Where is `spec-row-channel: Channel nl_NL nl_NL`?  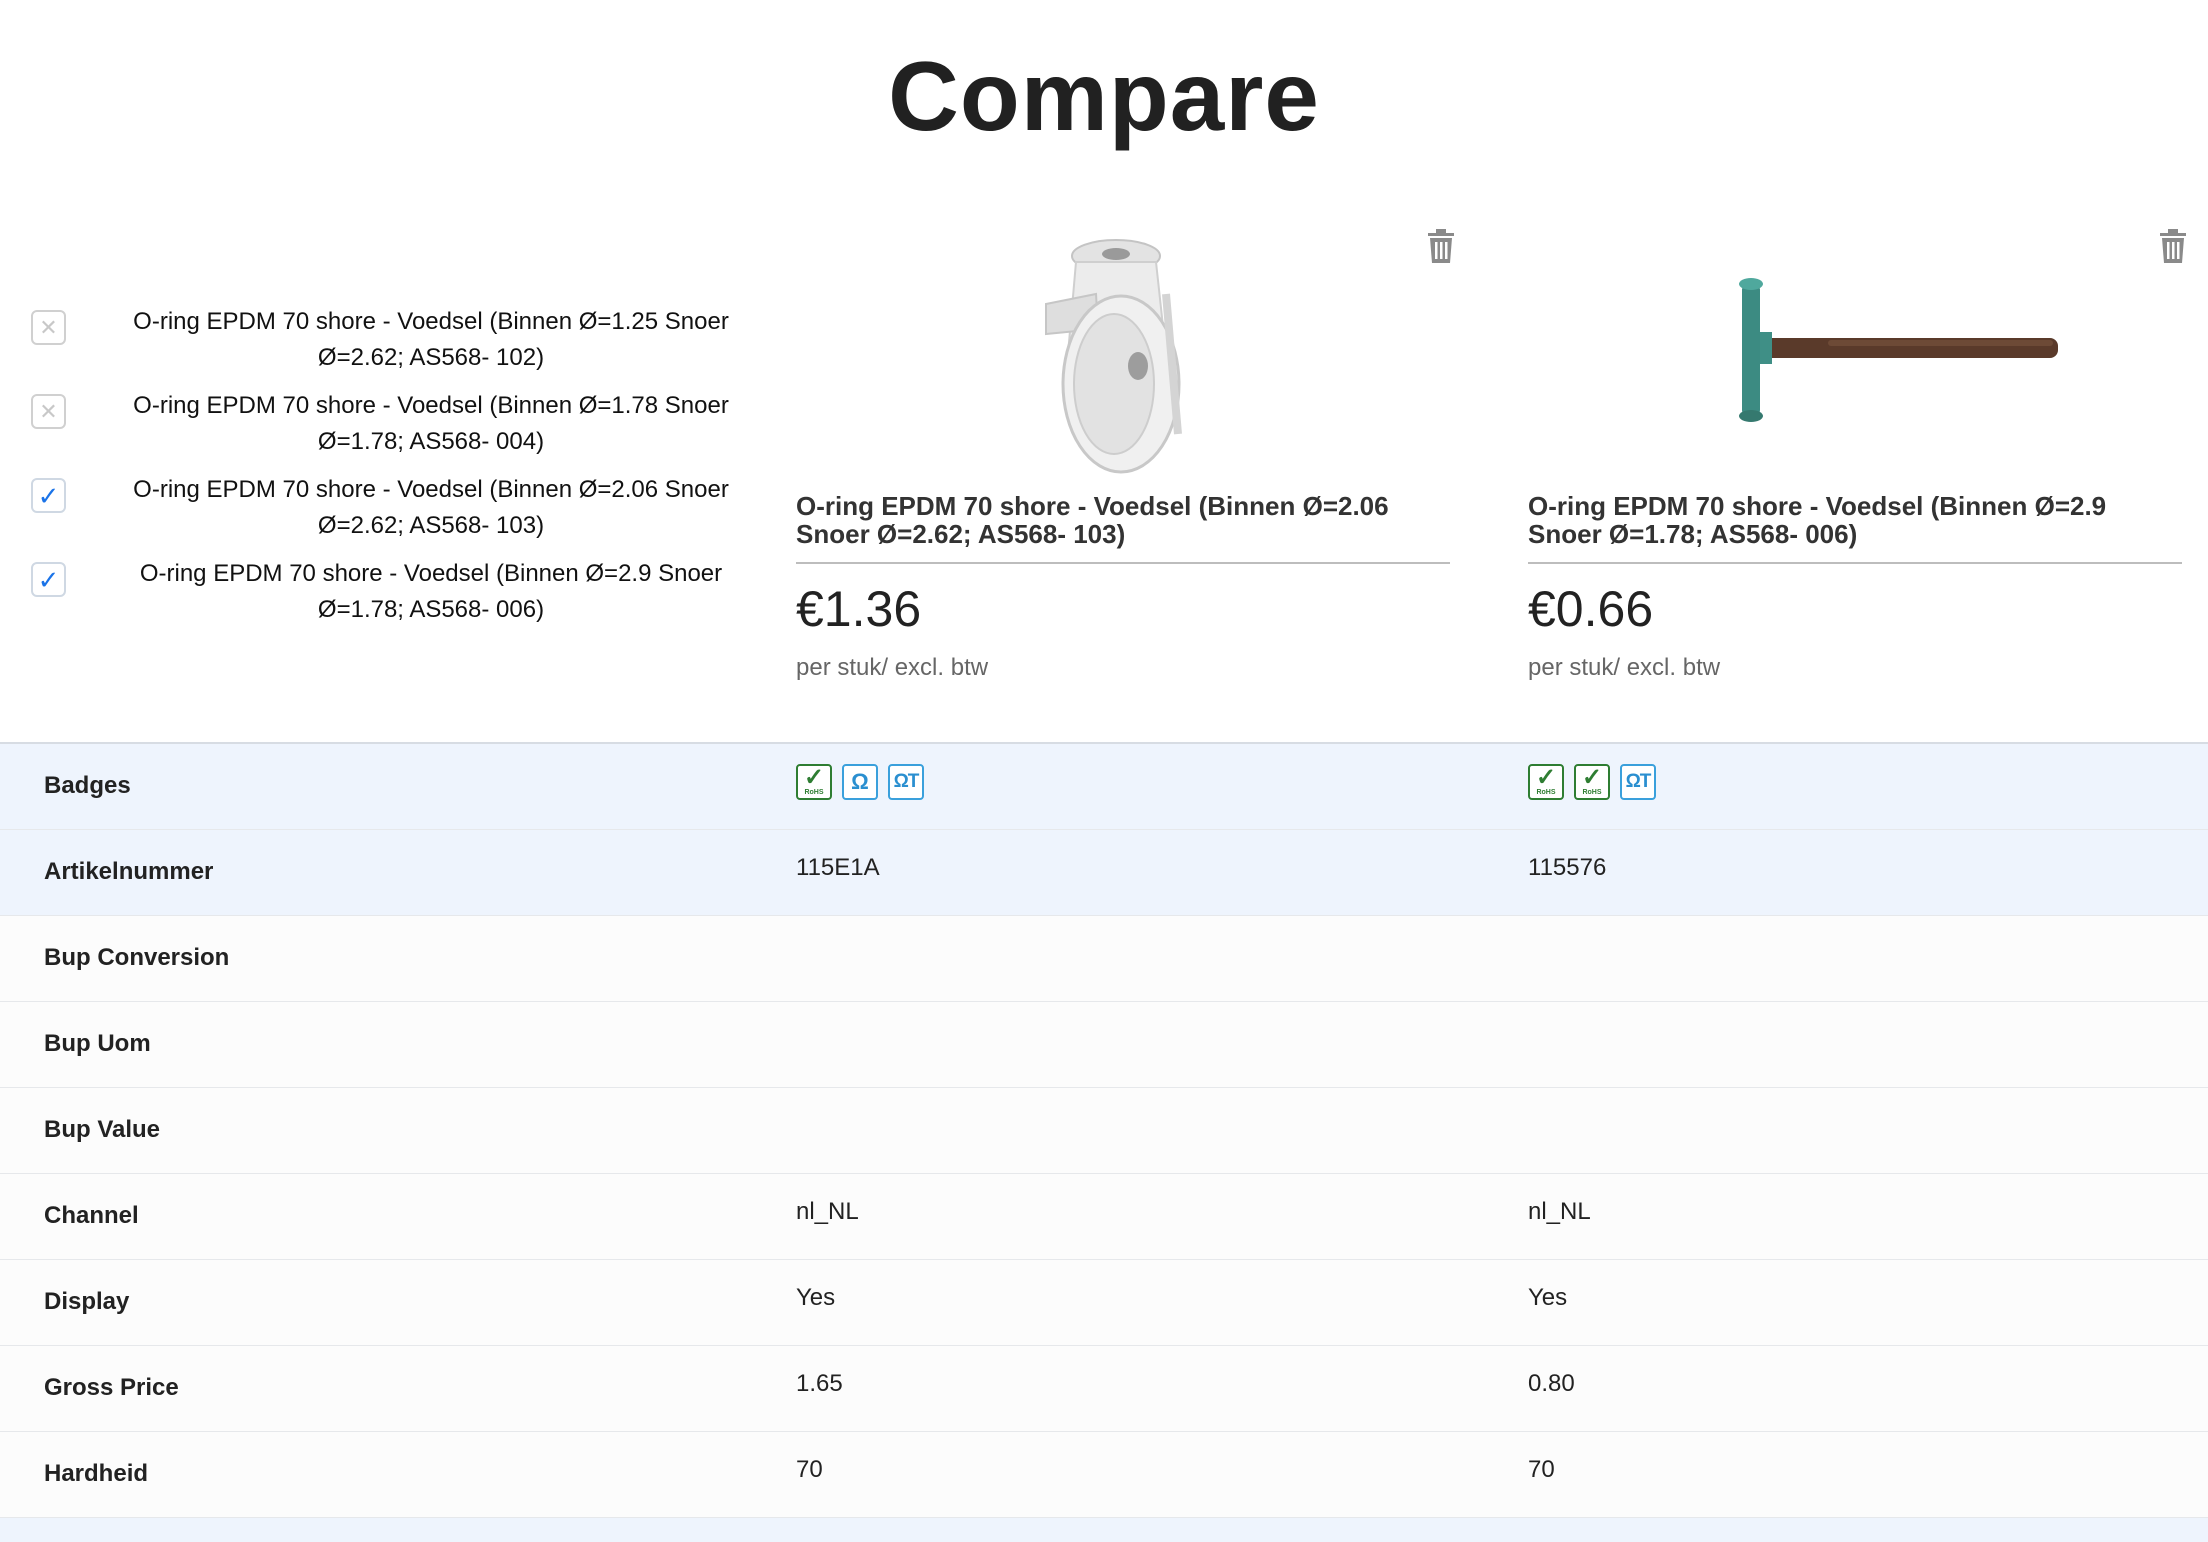
spec-row-channel: Channel nl_NL nl_NL is located at coordinates (1104, 1217).